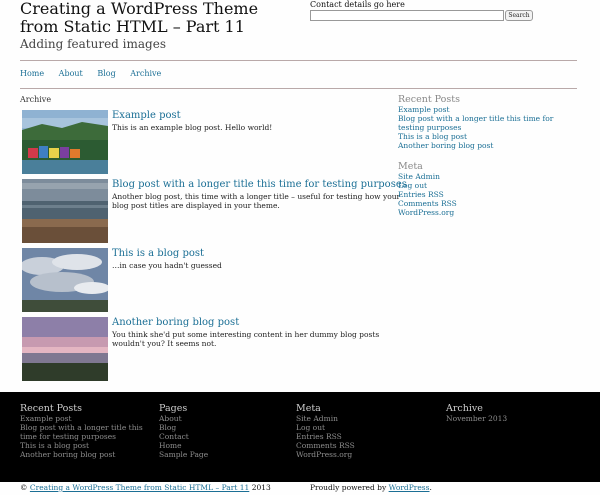 This screenshot has width=600, height=495. What do you see at coordinates (82, 418) in the screenshot?
I see `footer-recent-link: Example post` at bounding box center [82, 418].